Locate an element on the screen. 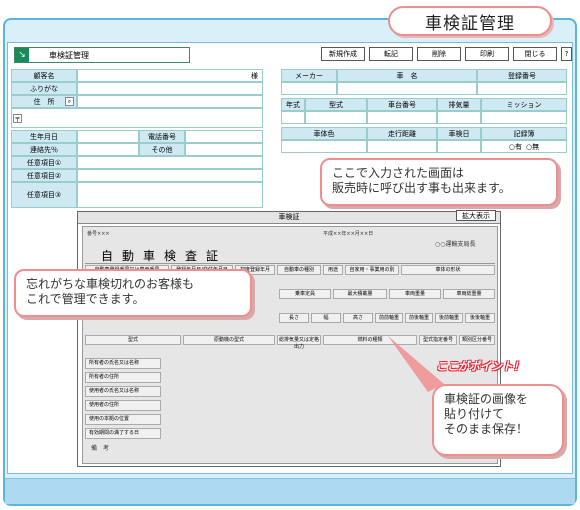  callout-image-info: 車検証の画像を 貼り付けて そのまま保存！ is located at coordinates (498, 420).